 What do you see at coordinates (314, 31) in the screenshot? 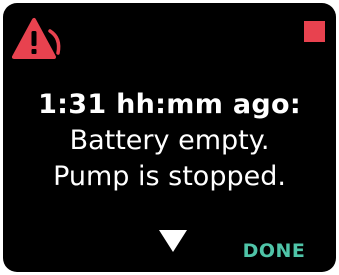
I see `stop-square-icon` at bounding box center [314, 31].